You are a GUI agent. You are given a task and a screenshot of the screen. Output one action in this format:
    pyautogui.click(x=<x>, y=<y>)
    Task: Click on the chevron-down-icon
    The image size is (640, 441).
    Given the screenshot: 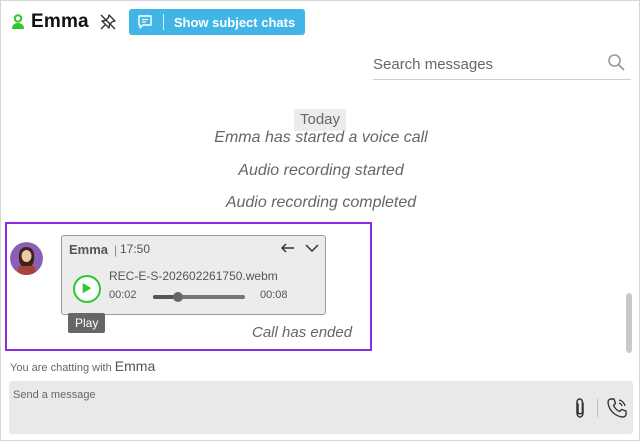 What is the action you would take?
    pyautogui.click(x=312, y=248)
    